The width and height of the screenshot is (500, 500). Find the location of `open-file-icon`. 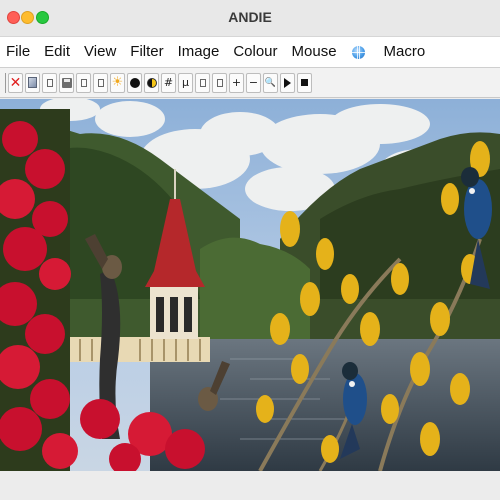

open-file-icon is located at coordinates (32, 82).